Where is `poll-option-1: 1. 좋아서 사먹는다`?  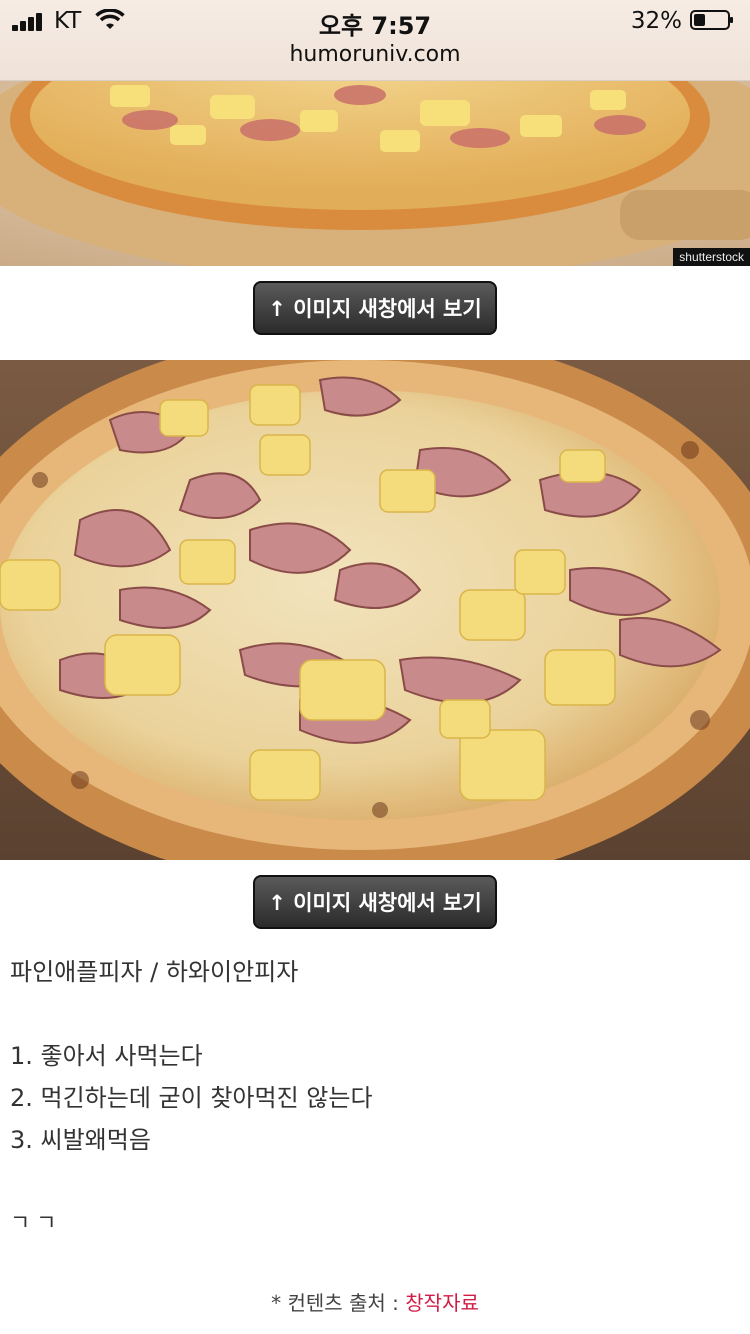 poll-option-1: 1. 좋아서 사먹는다 is located at coordinates (106, 1056).